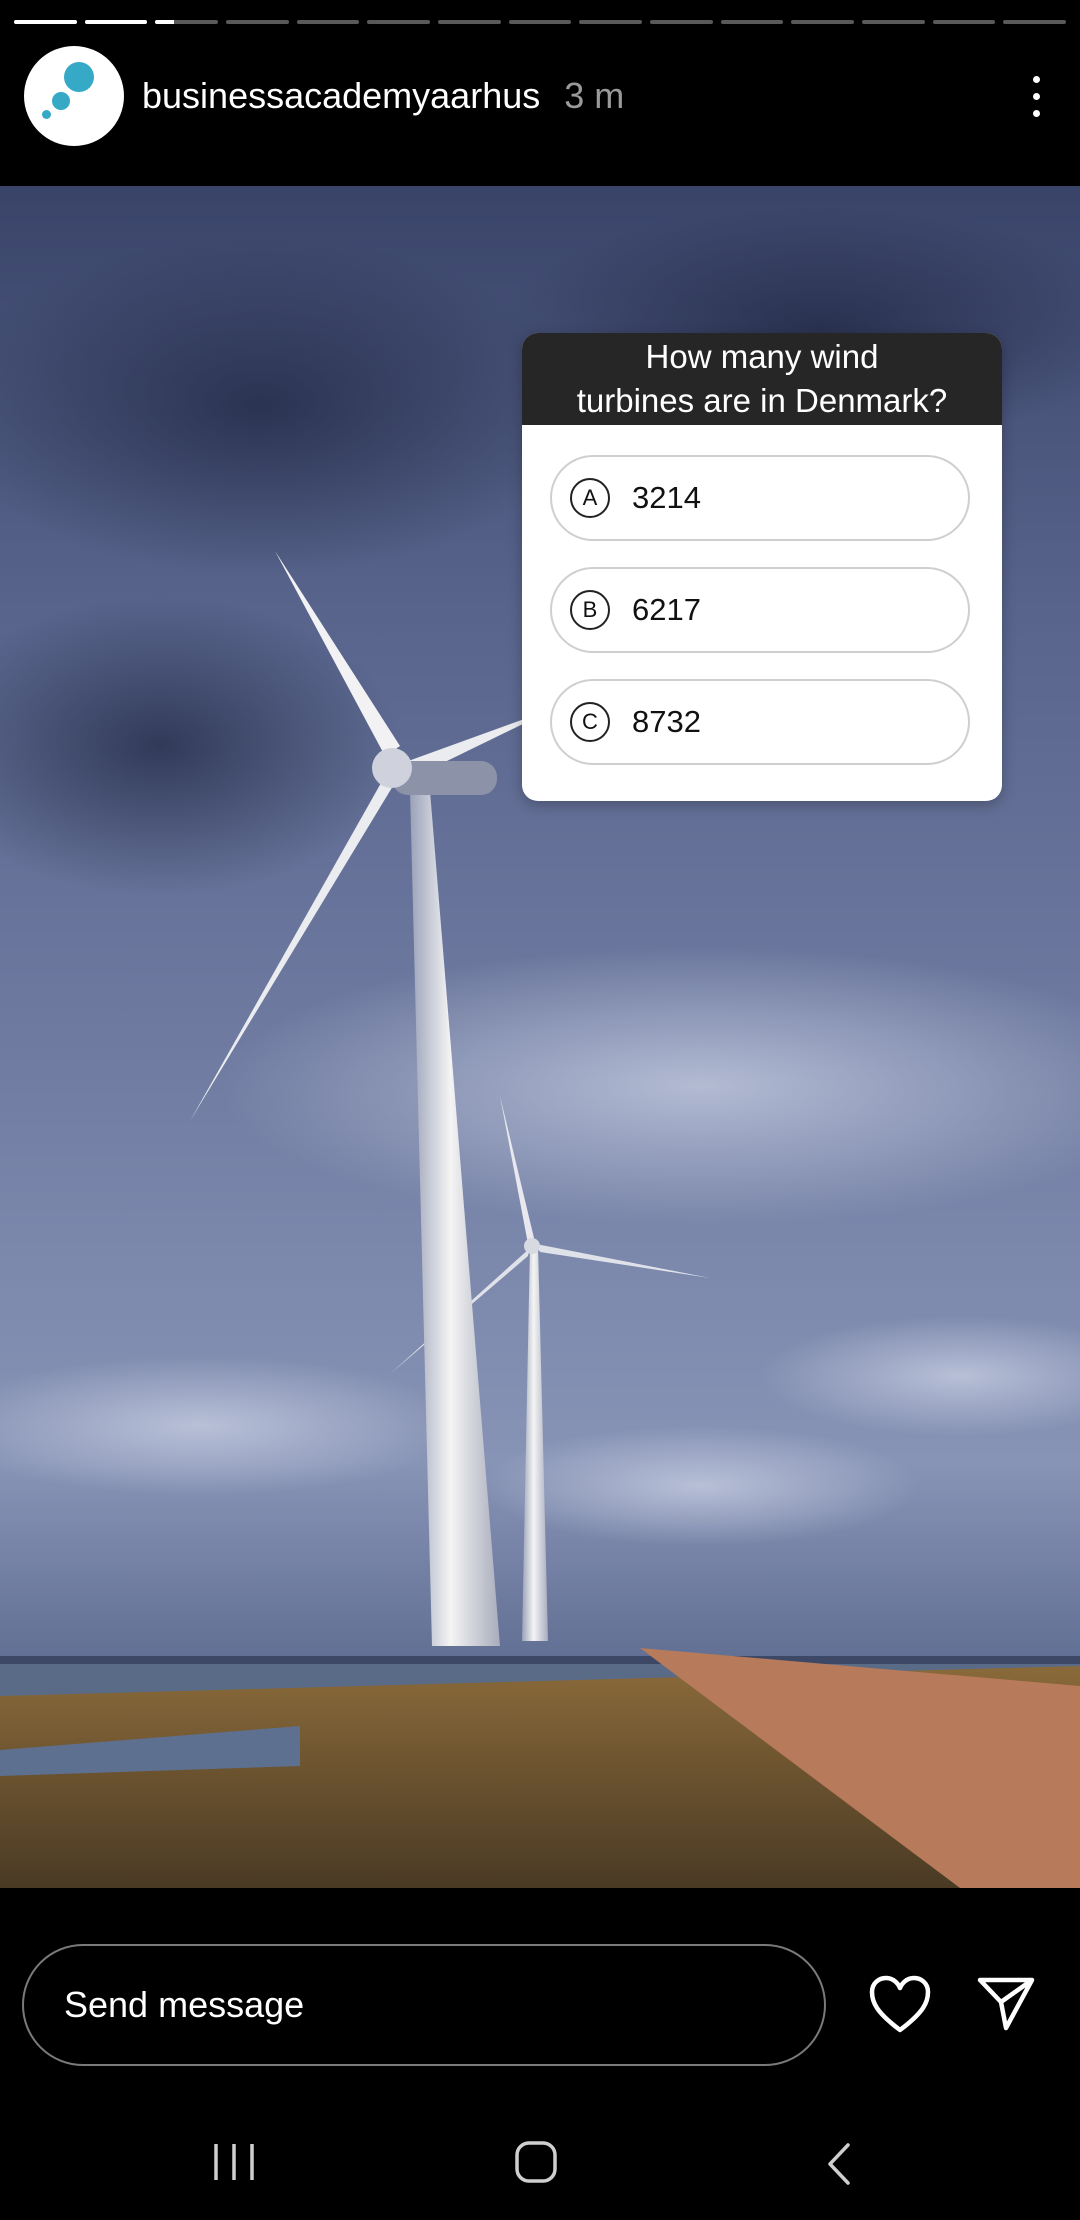 This screenshot has height=2220, width=1080. Describe the element at coordinates (1006, 2003) in the screenshot. I see `send-icon` at that location.